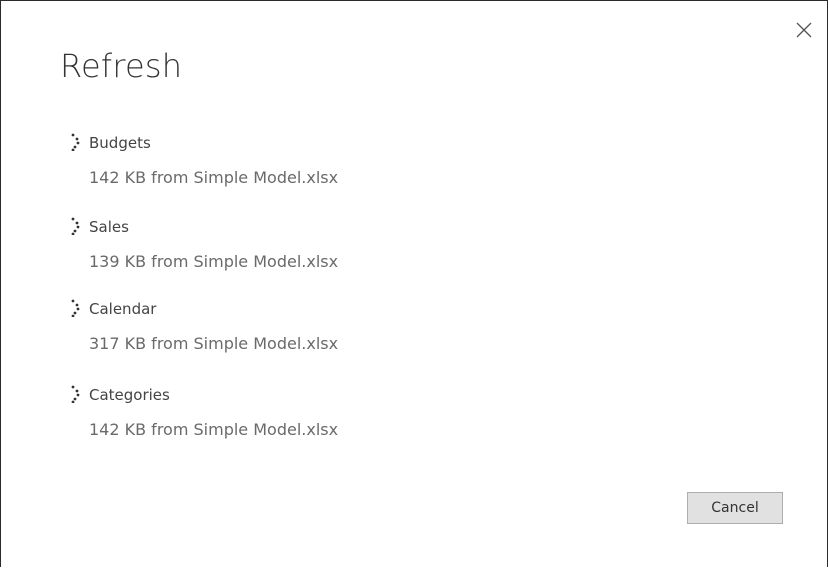  Describe the element at coordinates (369, 338) in the screenshot. I see `query-item-calendar: Calendar 317 KB from Simple Model.xlsx` at that location.